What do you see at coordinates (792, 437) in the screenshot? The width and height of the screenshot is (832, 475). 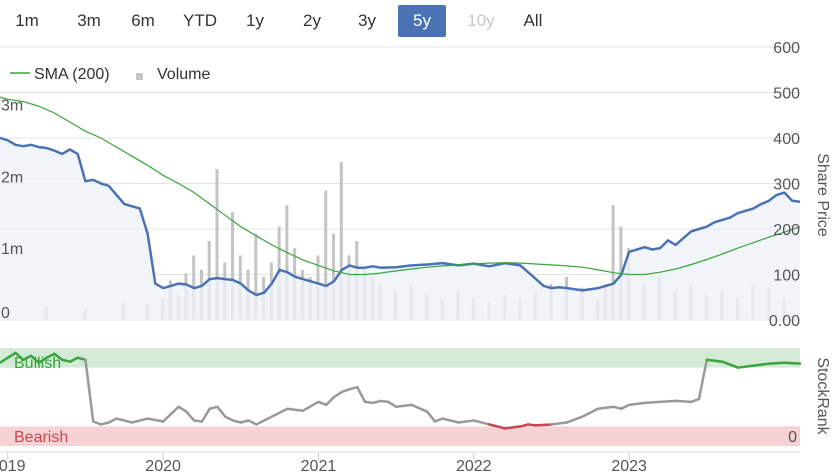 I see `stockrank-y-tick-label: 0` at bounding box center [792, 437].